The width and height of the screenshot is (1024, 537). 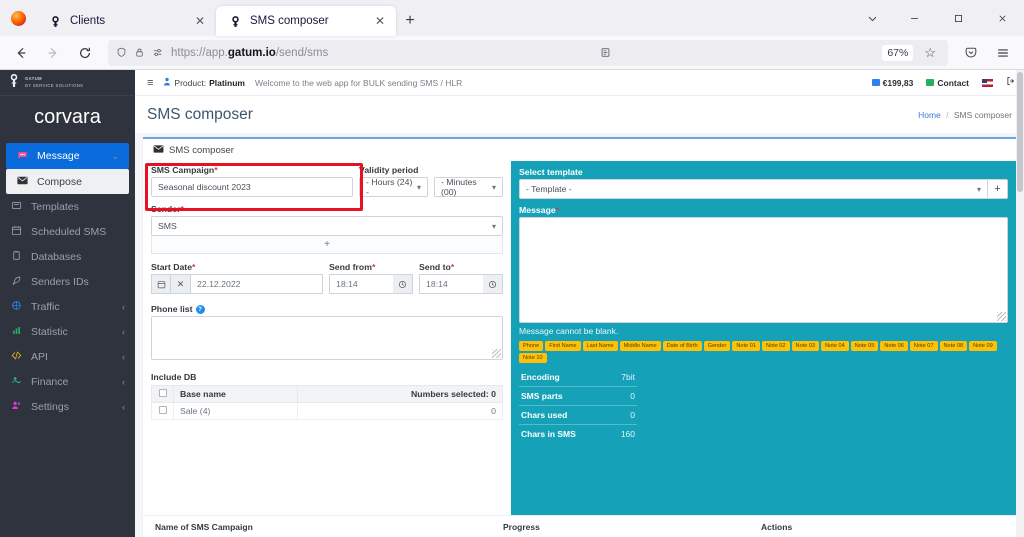 What do you see at coordinates (468, 187) in the screenshot?
I see `validity-minutes-select: - Minutes (00) ▾` at bounding box center [468, 187].